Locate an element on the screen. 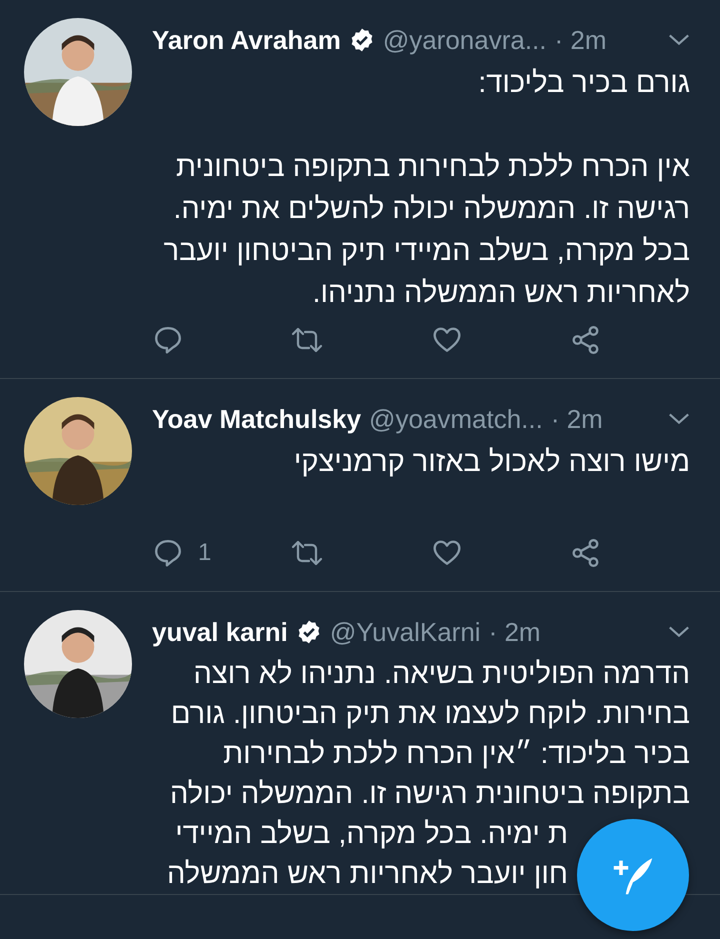 This screenshot has width=720, height=939. author-name: Yaron Avraham is located at coordinates (246, 40).